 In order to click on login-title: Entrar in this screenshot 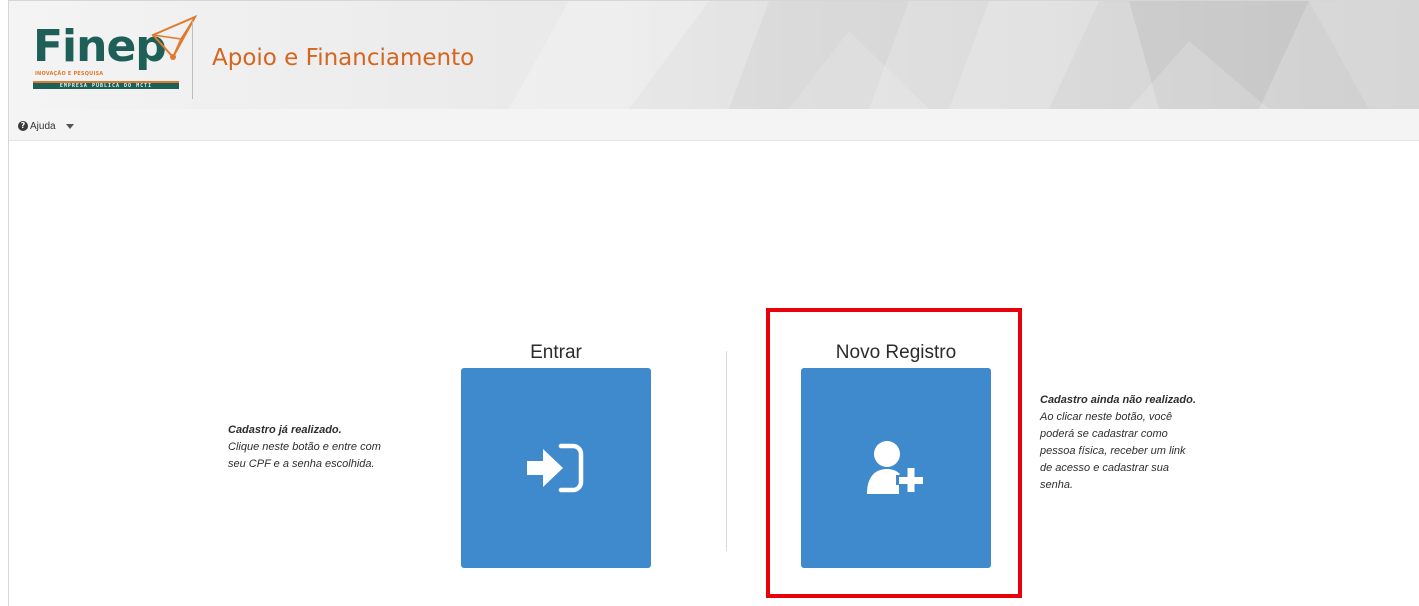, I will do `click(556, 352)`.